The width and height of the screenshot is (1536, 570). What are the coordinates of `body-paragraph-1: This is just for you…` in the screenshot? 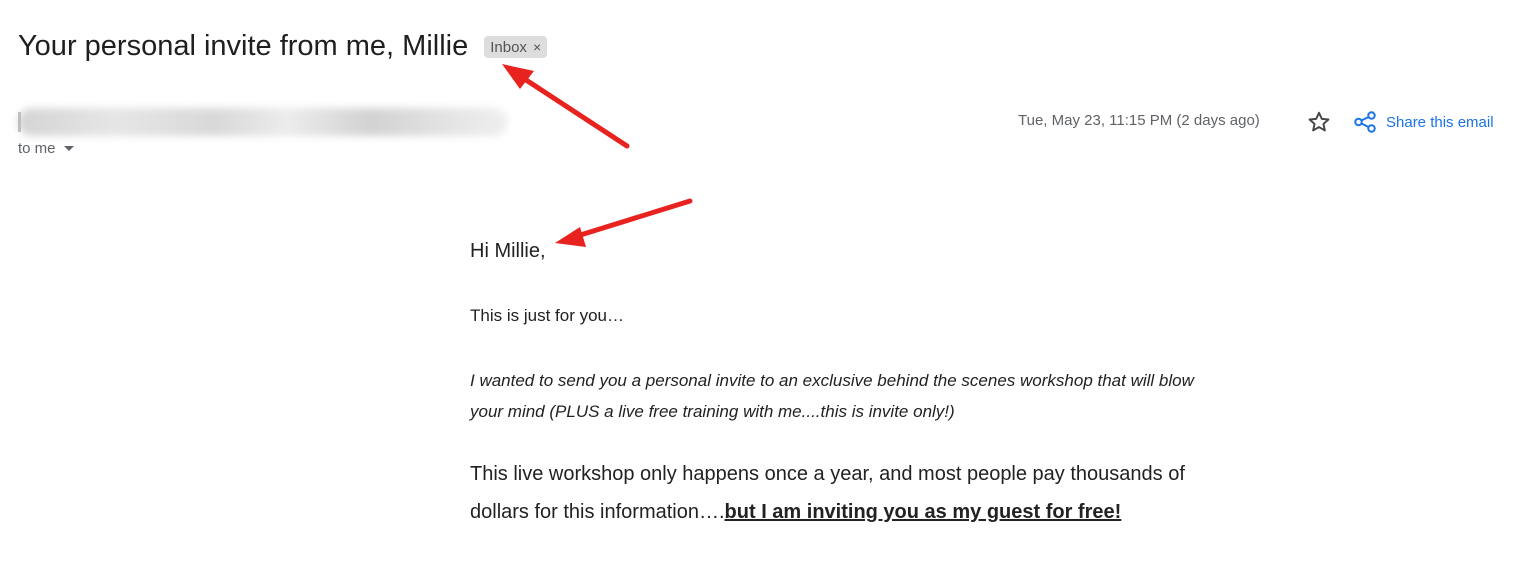 It's located at (547, 315).